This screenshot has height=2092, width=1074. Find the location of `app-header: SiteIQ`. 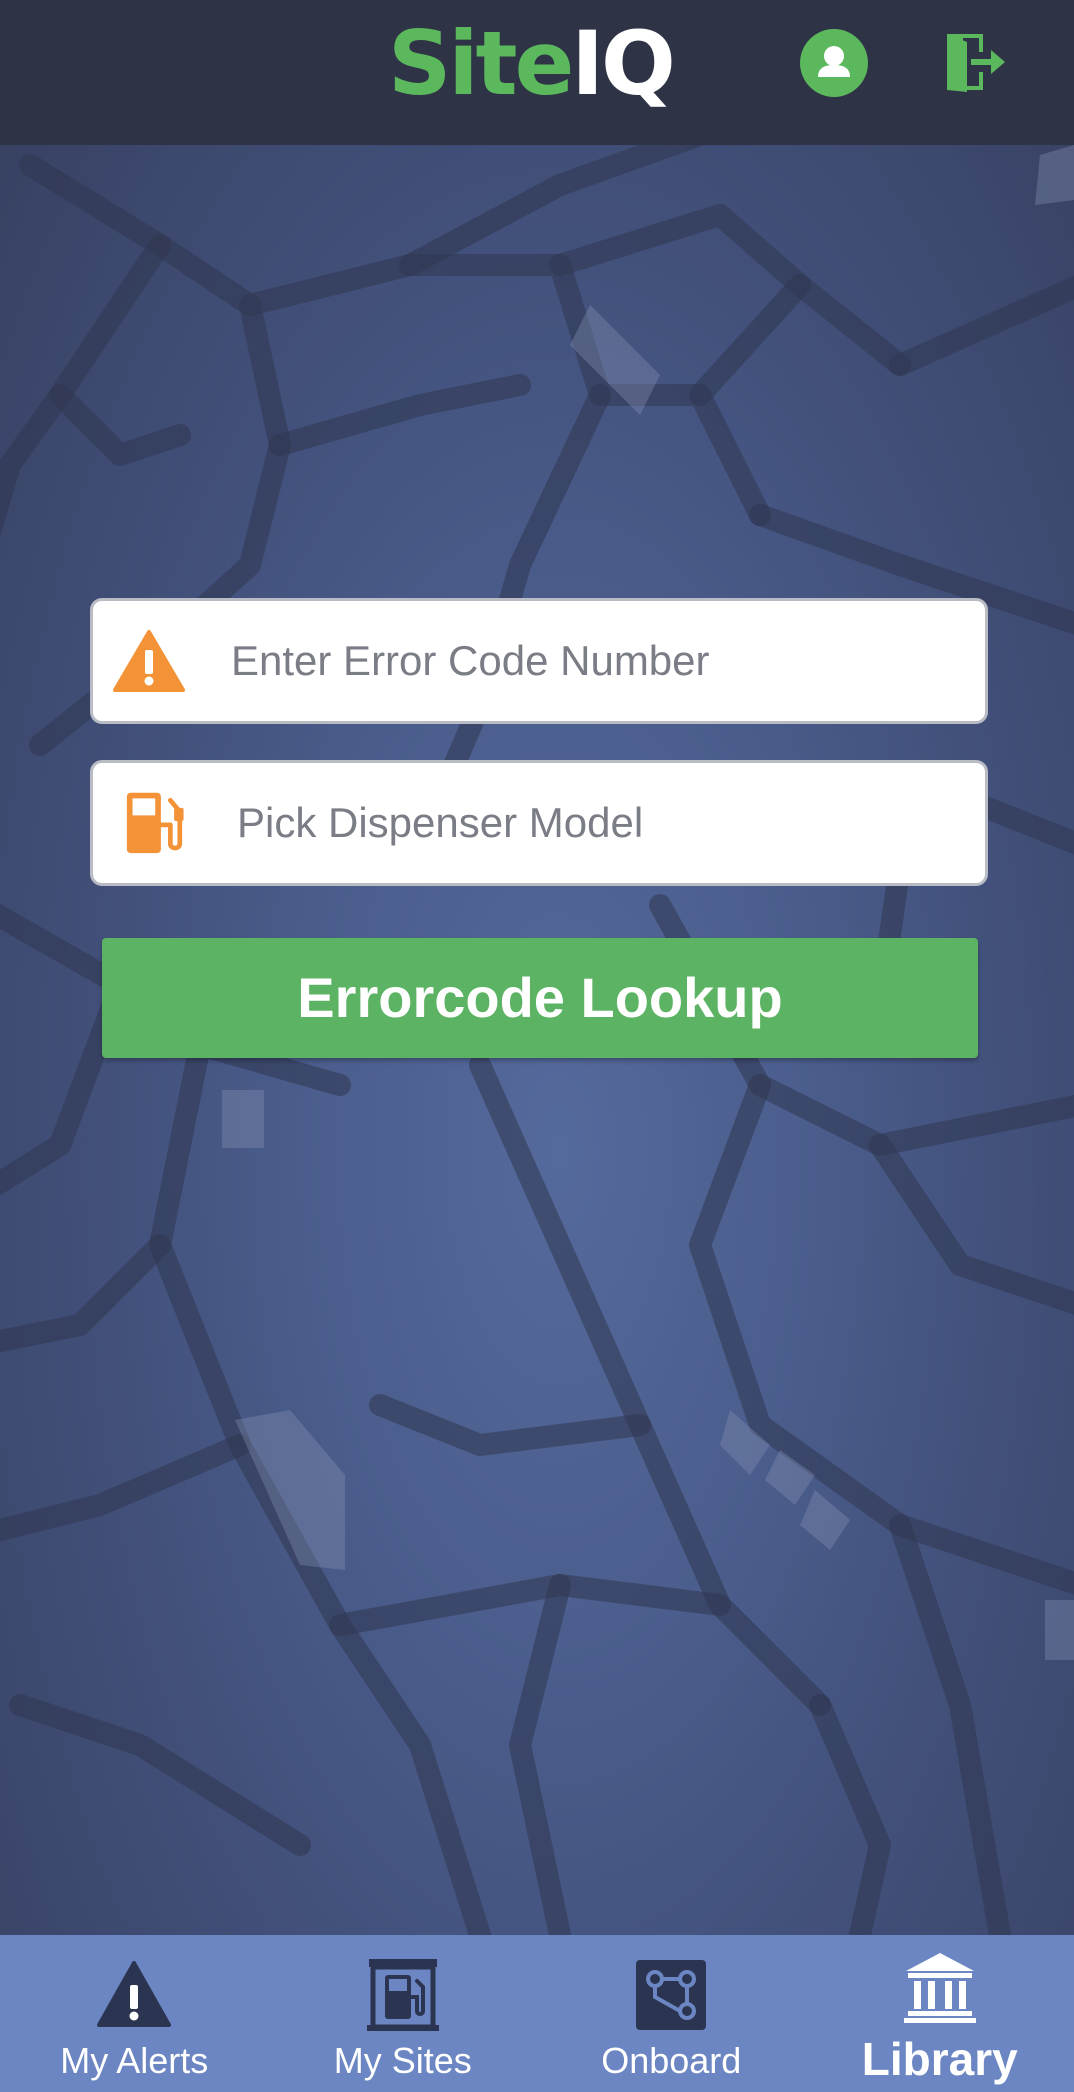

app-header: SiteIQ is located at coordinates (537, 72).